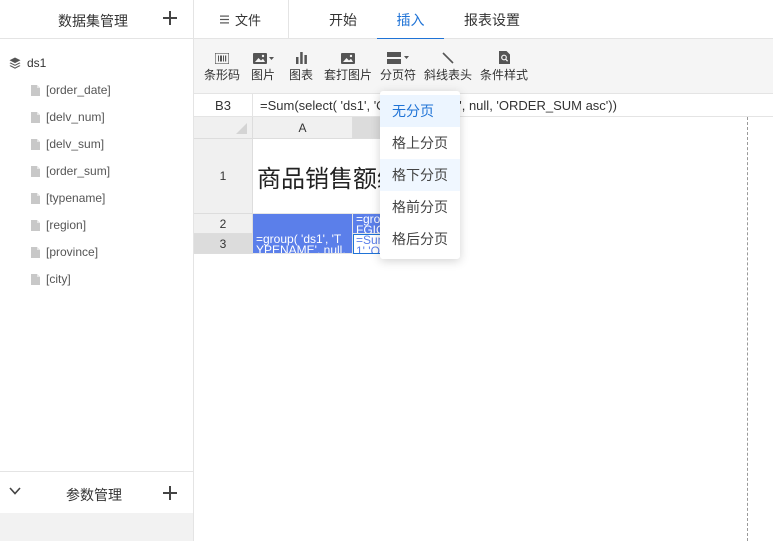 This screenshot has width=773, height=541. Describe the element at coordinates (367, 128) in the screenshot. I see `column-header-b` at that location.